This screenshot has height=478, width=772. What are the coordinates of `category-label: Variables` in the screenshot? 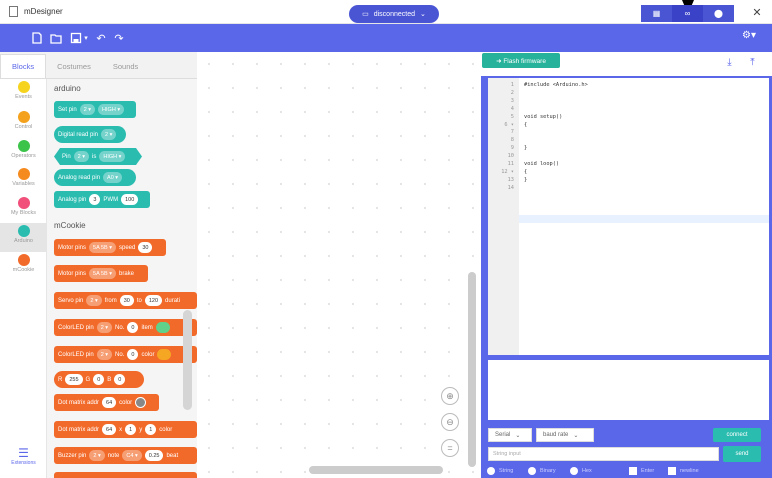 It's located at (23, 184).